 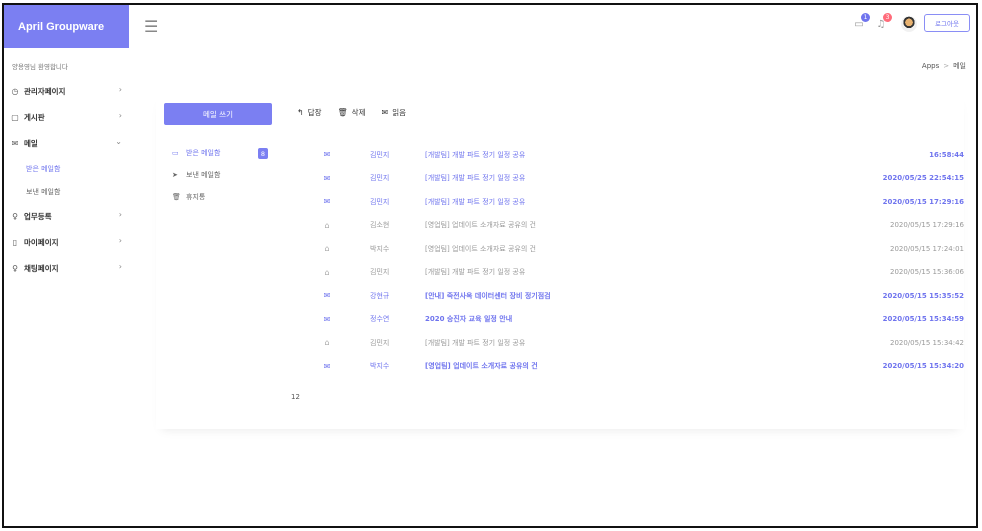 I want to click on mail-subject: 2020 승진자 교육 일정 안내, so click(x=468, y=319).